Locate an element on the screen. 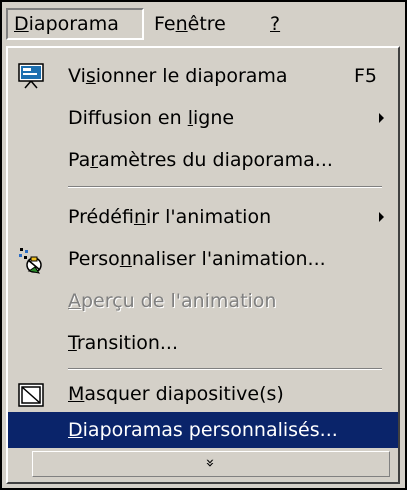 The height and width of the screenshot is (490, 407). menu-fenetre: Fenêtre is located at coordinates (190, 24).